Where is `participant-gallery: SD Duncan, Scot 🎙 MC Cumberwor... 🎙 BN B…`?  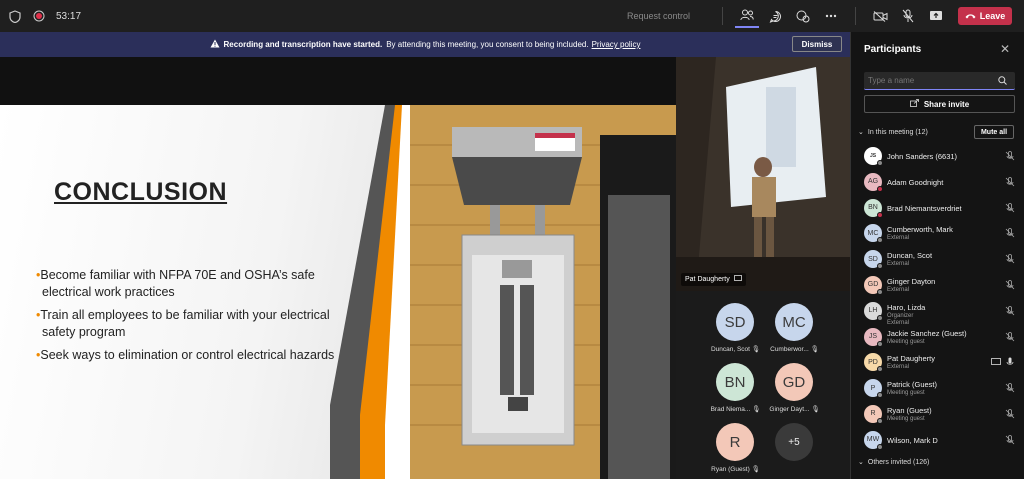
participant-gallery: SD Duncan, Scot 🎙 MC Cumberwor... 🎙 BN B… is located at coordinates (763, 385).